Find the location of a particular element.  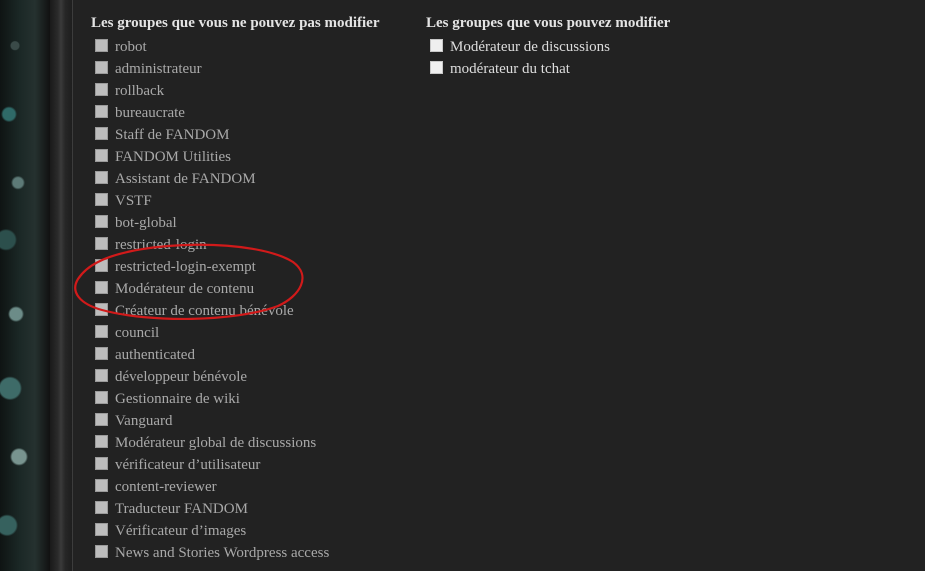

group-item: Gestionnaire de wiki is located at coordinates (251, 399).